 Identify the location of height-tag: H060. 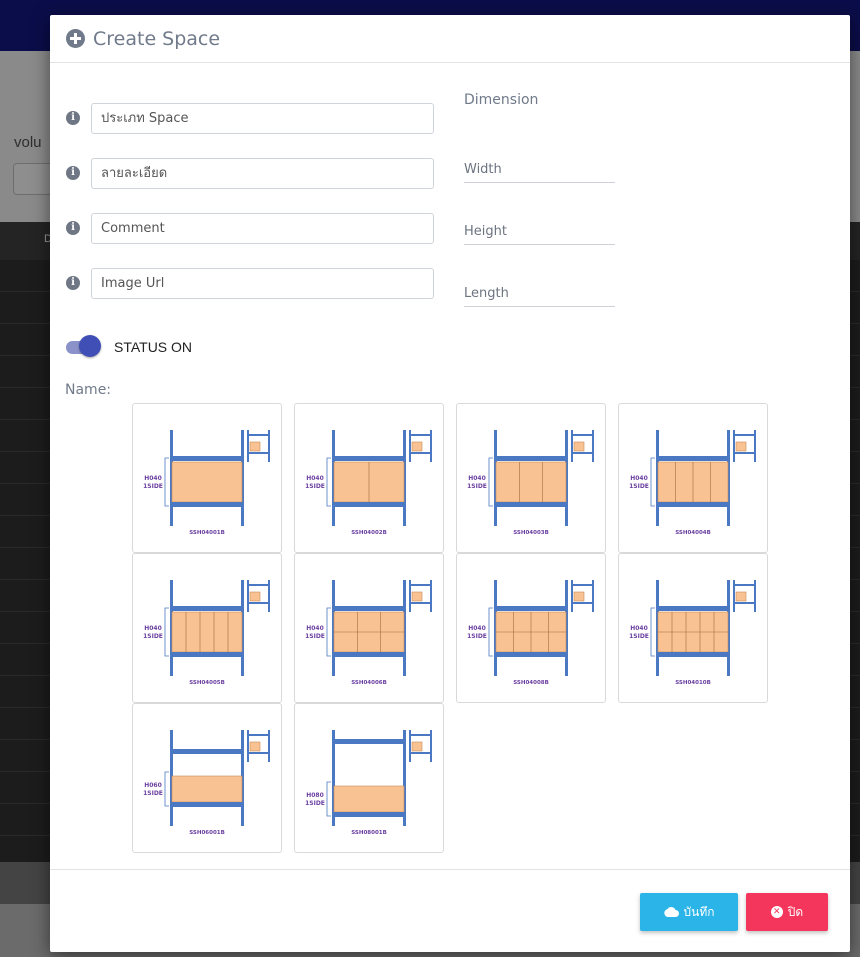
(153, 785).